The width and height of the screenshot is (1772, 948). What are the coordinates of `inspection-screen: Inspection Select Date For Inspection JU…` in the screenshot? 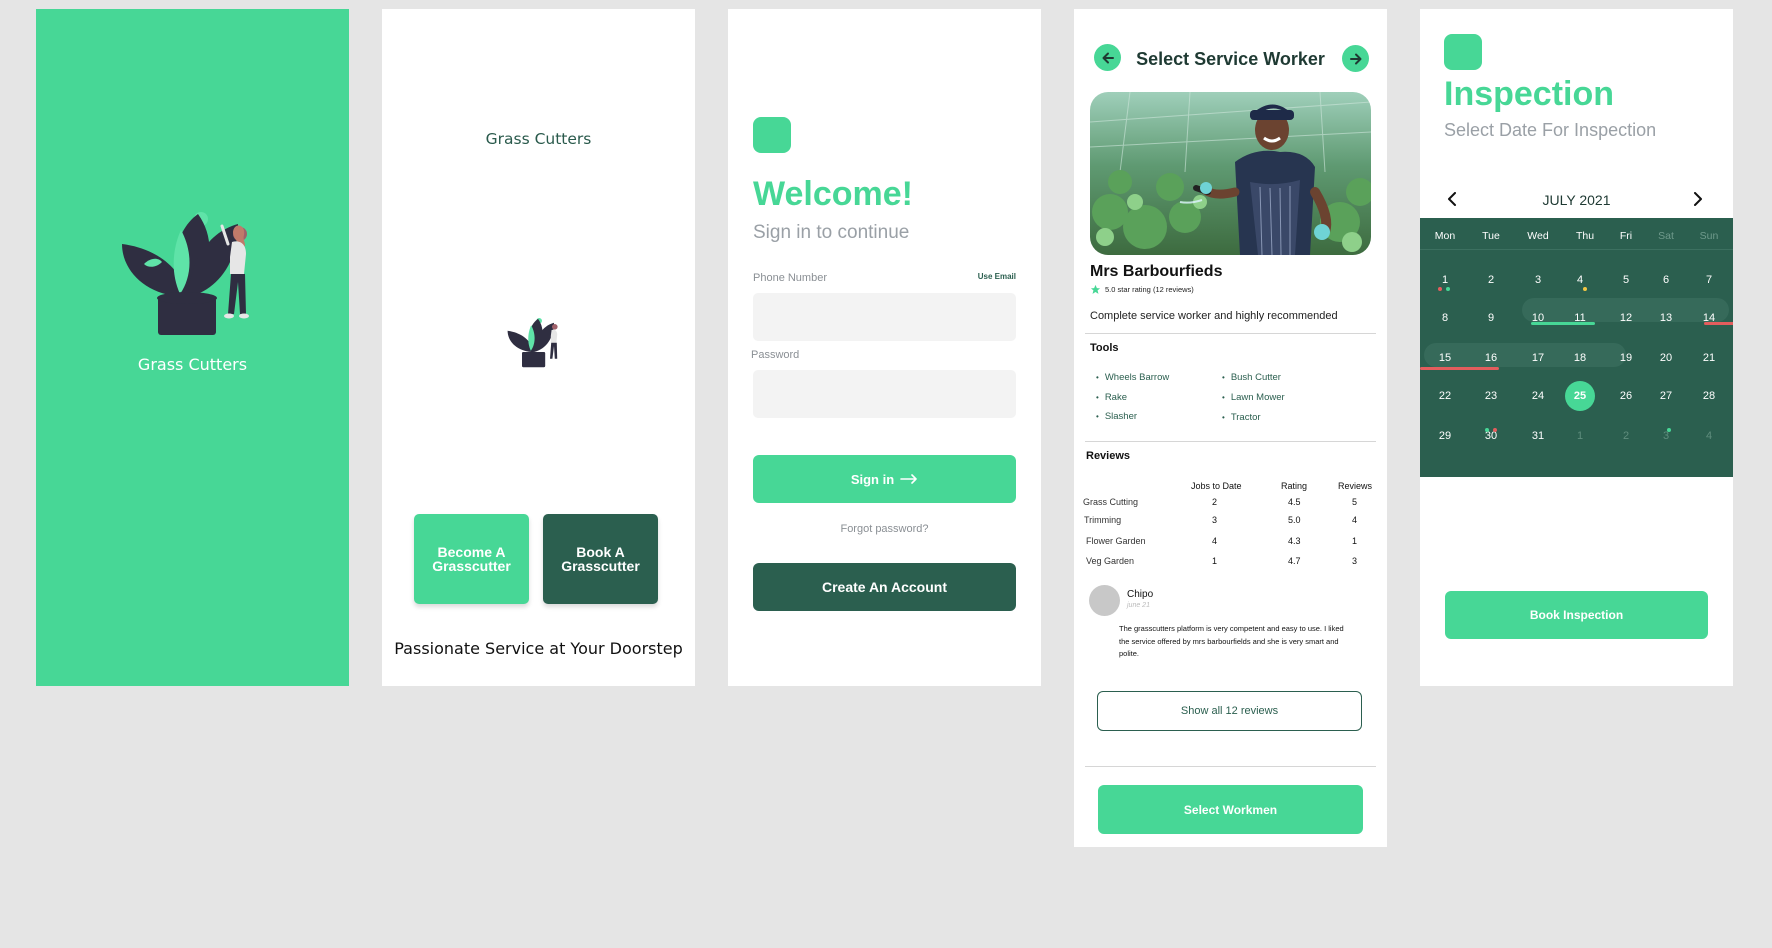 It's located at (1576, 347).